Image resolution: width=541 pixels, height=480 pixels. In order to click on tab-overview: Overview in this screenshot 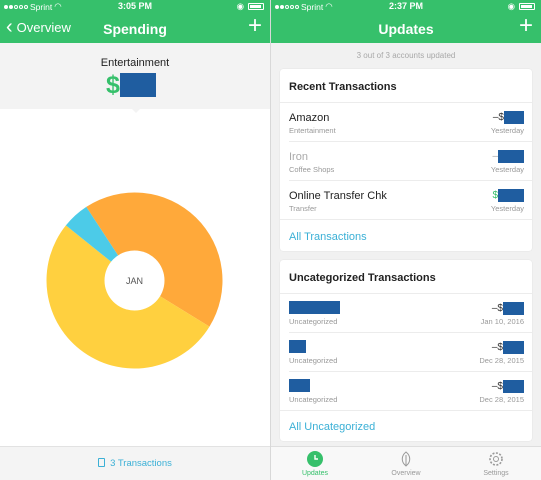, I will do `click(406, 464)`.